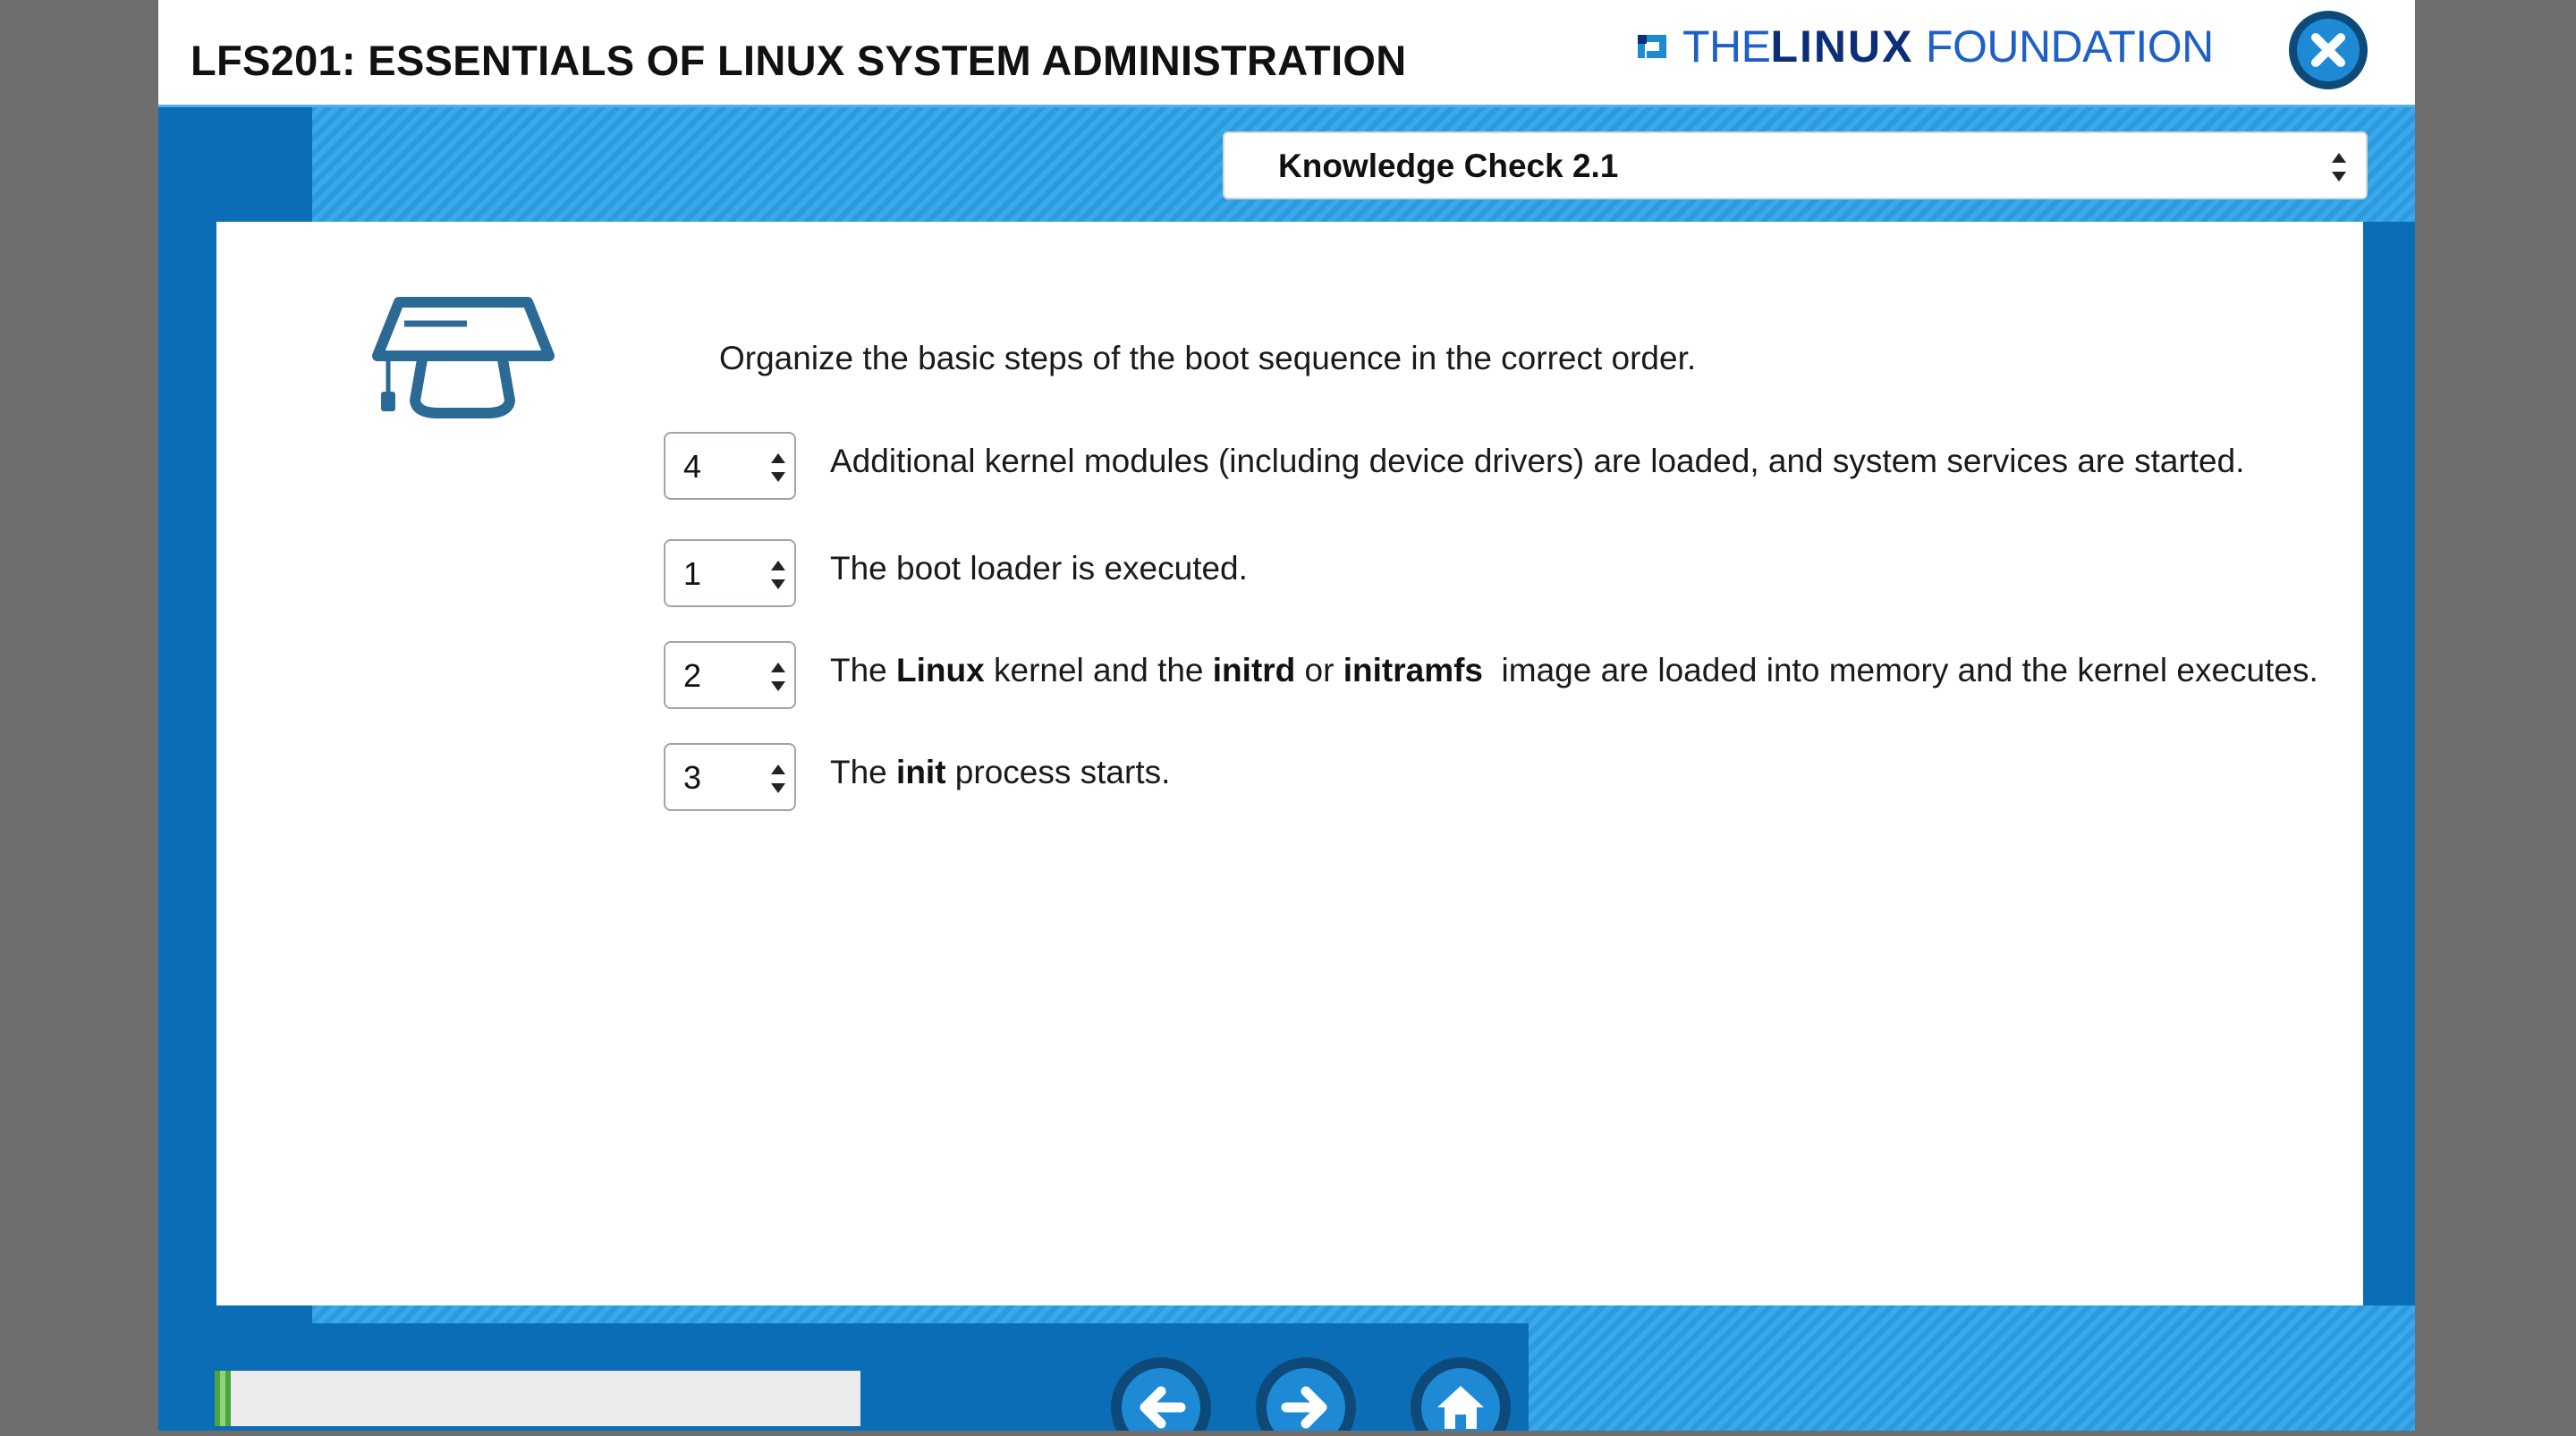 The height and width of the screenshot is (1436, 2576). Describe the element at coordinates (692, 777) in the screenshot. I see `order-value: 3` at that location.